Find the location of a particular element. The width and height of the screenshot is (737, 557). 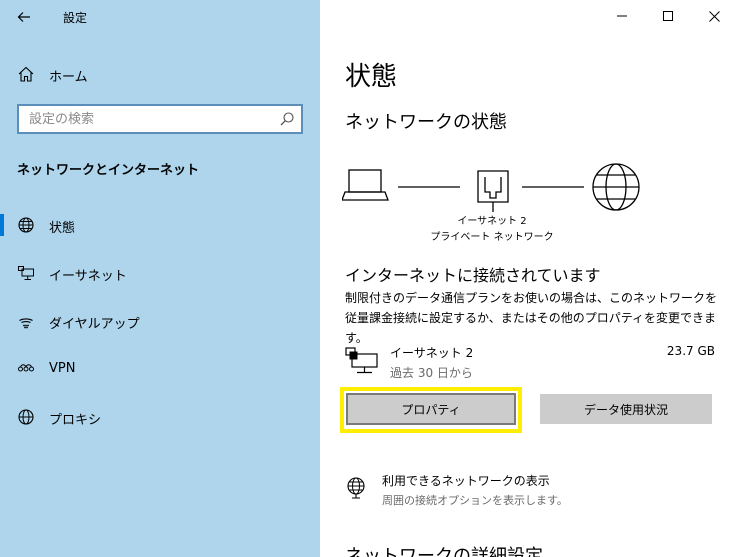

app-title: 設定 is located at coordinates (75, 18).